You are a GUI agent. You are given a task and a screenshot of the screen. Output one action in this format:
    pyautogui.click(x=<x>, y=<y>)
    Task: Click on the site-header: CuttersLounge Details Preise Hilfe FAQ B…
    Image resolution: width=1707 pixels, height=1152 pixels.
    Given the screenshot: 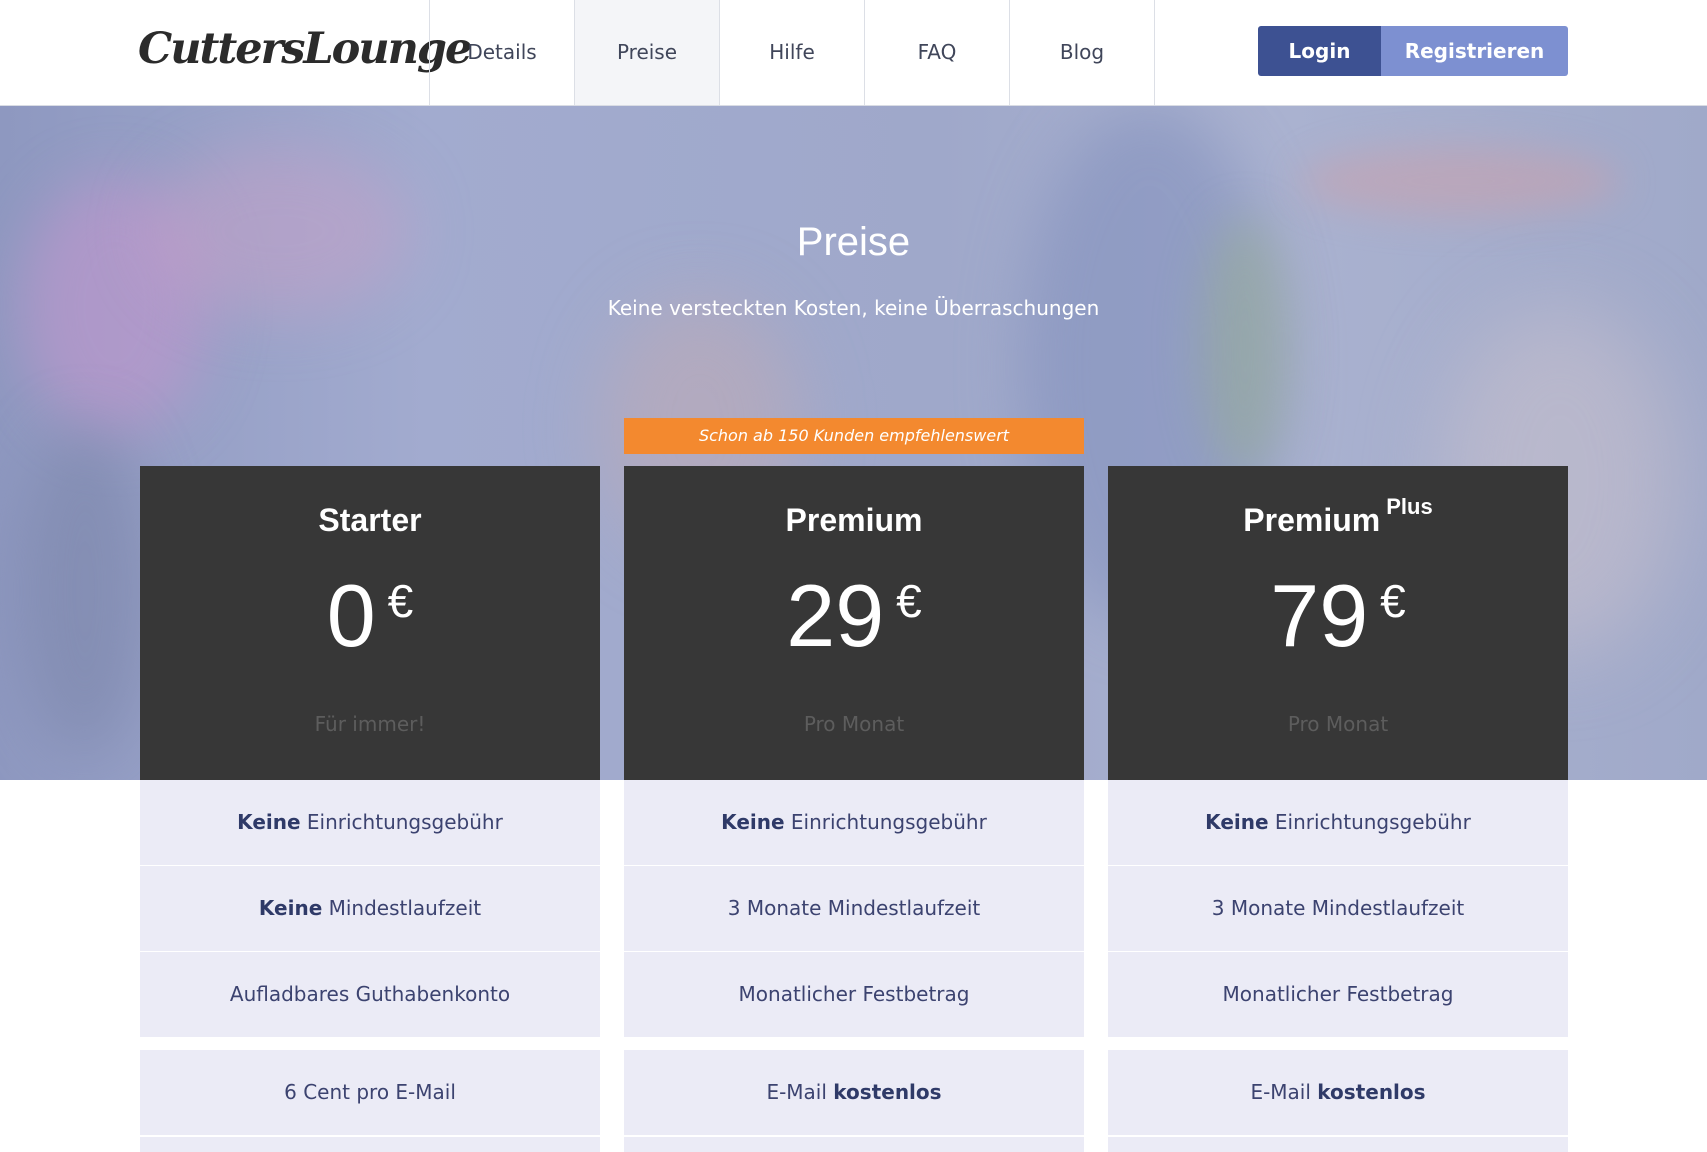 What is the action you would take?
    pyautogui.click(x=853, y=53)
    